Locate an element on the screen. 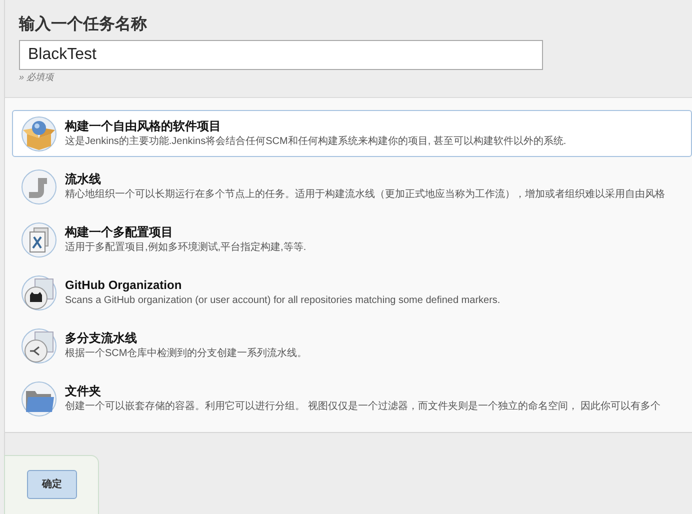 This screenshot has height=514, width=692. item-title: GitHub Organization is located at coordinates (124, 285).